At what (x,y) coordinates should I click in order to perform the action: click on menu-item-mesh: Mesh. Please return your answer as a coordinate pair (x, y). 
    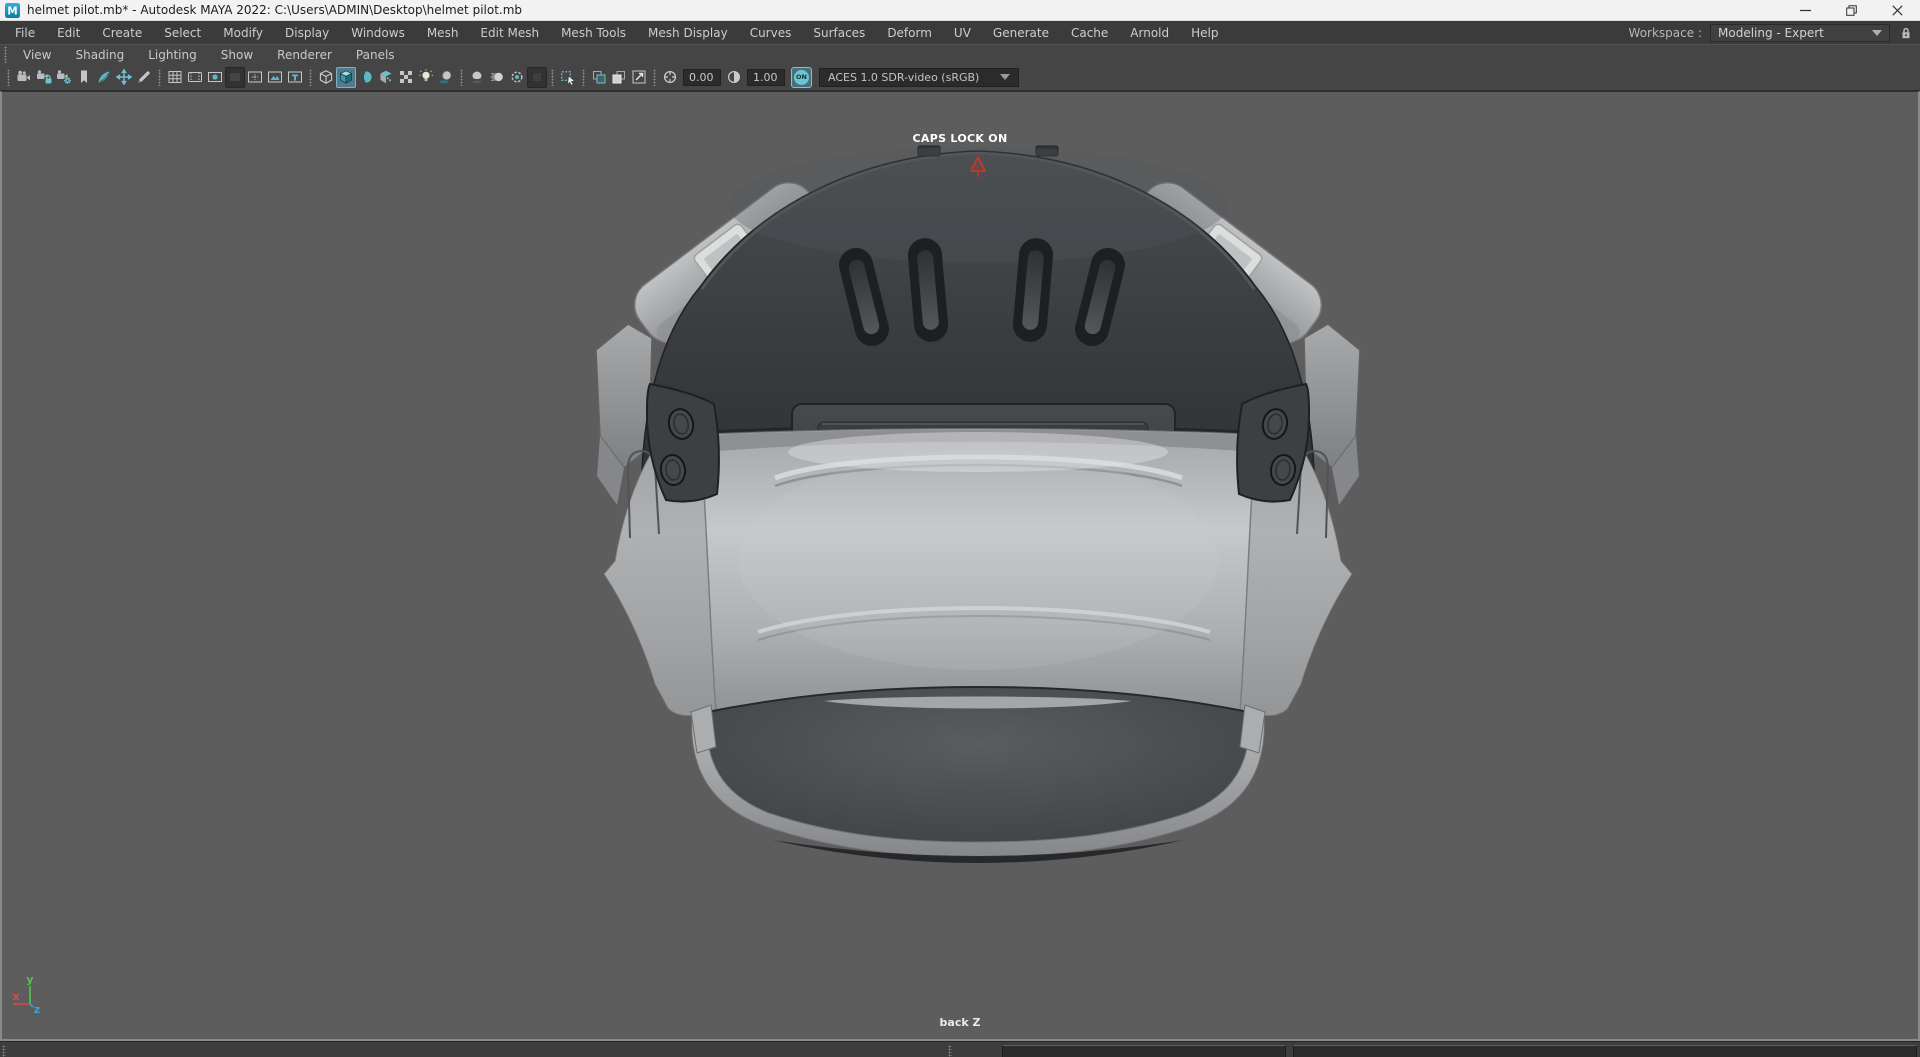
    Looking at the image, I should click on (443, 33).